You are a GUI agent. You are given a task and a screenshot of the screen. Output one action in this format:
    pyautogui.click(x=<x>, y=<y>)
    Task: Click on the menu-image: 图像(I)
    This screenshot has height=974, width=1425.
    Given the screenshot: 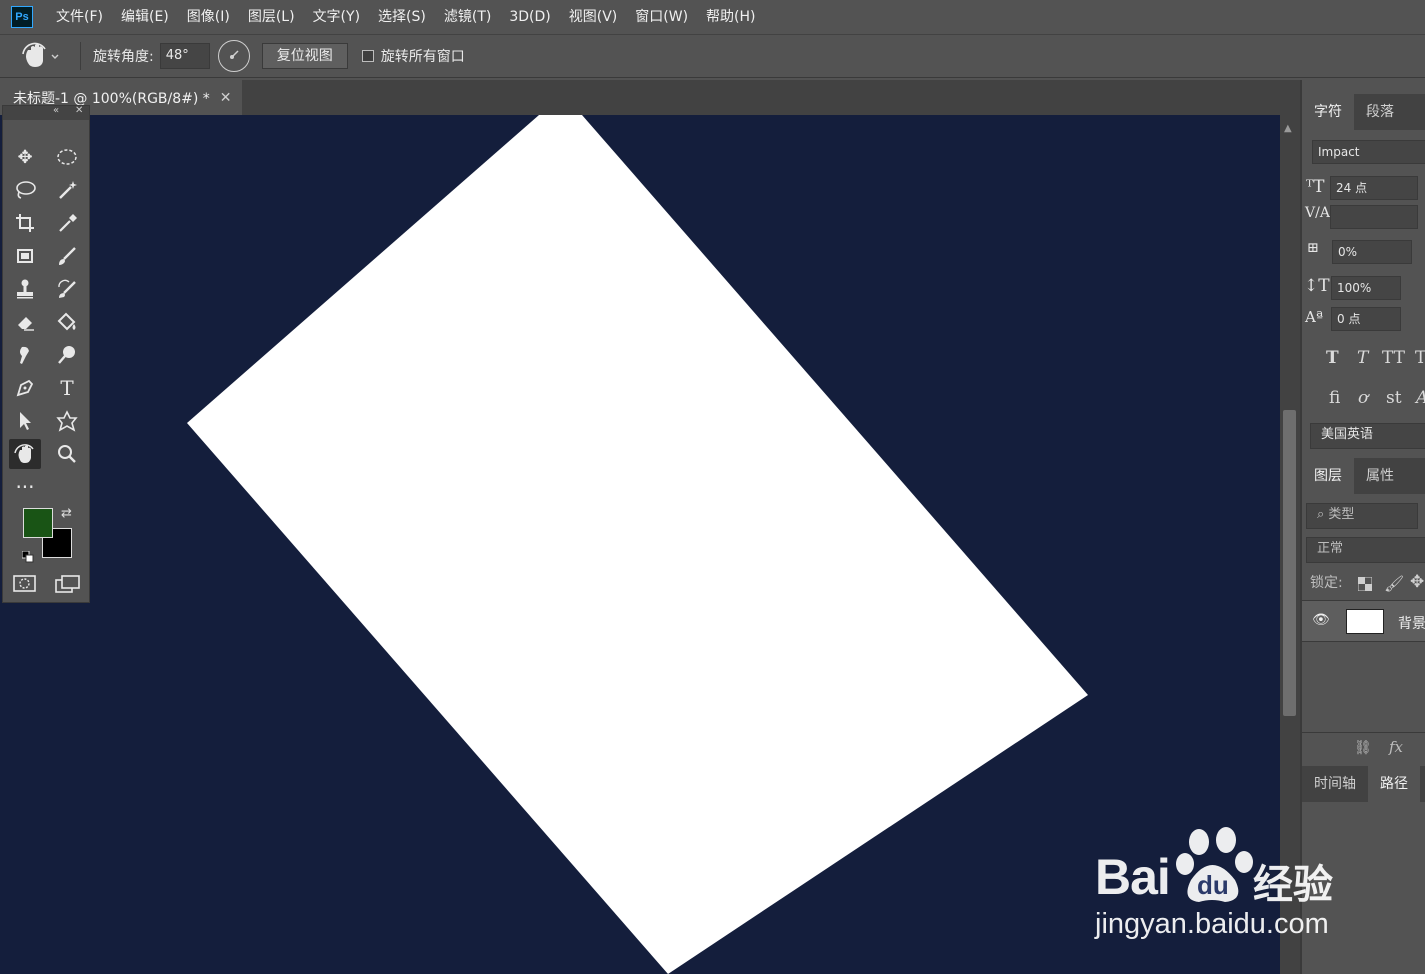 What is the action you would take?
    pyautogui.click(x=208, y=17)
    